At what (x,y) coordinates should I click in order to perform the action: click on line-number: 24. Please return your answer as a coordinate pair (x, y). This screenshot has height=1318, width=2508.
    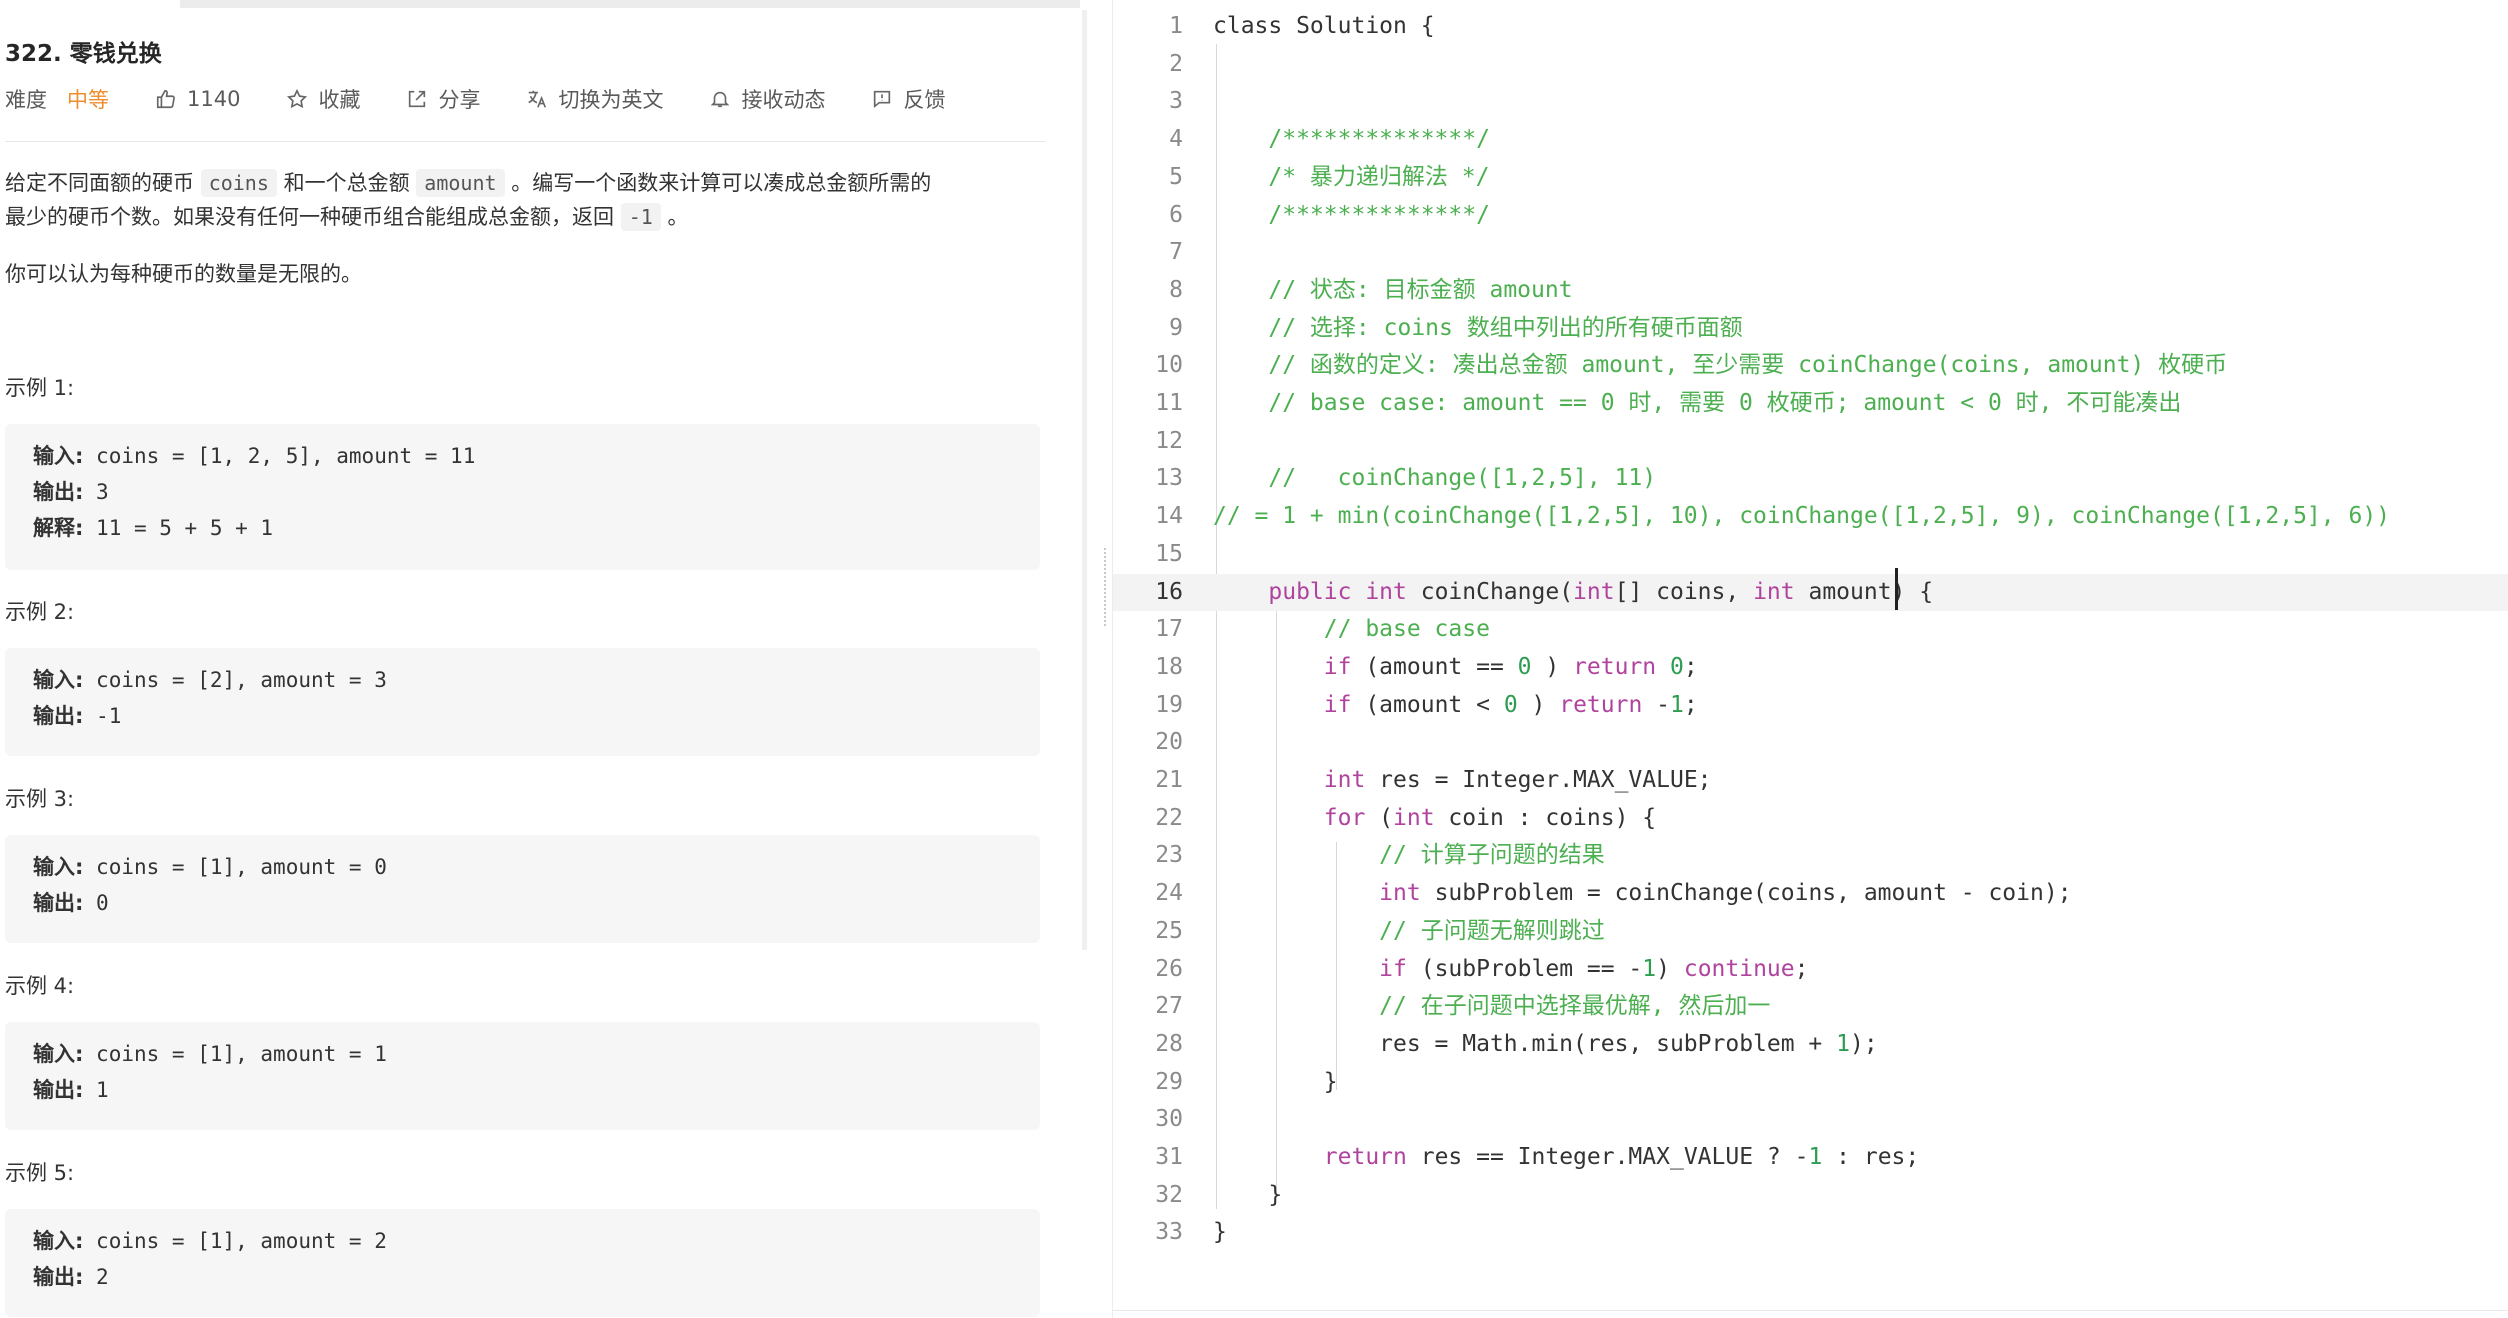
    Looking at the image, I should click on (1169, 893).